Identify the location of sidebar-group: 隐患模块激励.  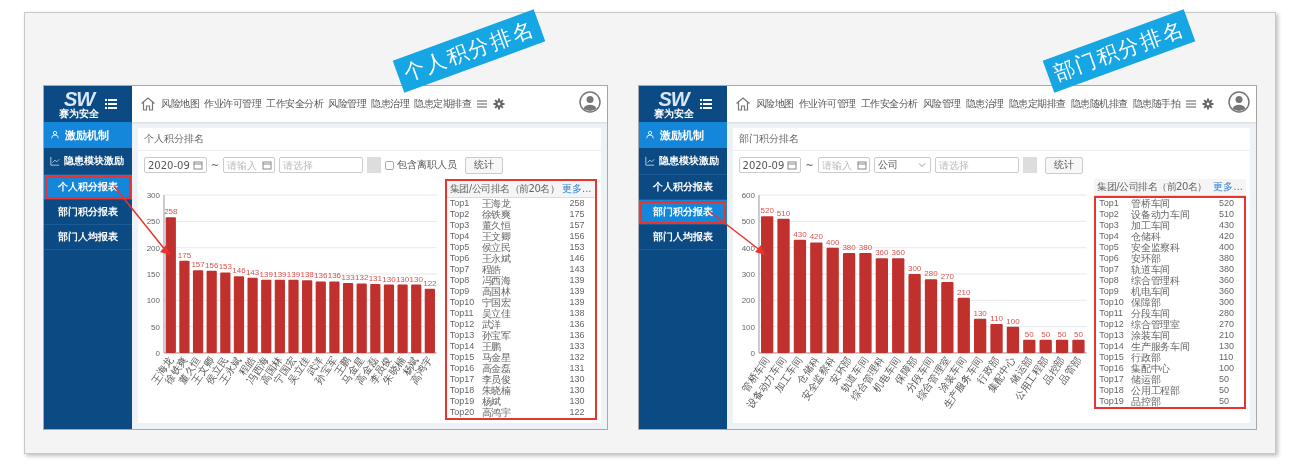
(682, 161).